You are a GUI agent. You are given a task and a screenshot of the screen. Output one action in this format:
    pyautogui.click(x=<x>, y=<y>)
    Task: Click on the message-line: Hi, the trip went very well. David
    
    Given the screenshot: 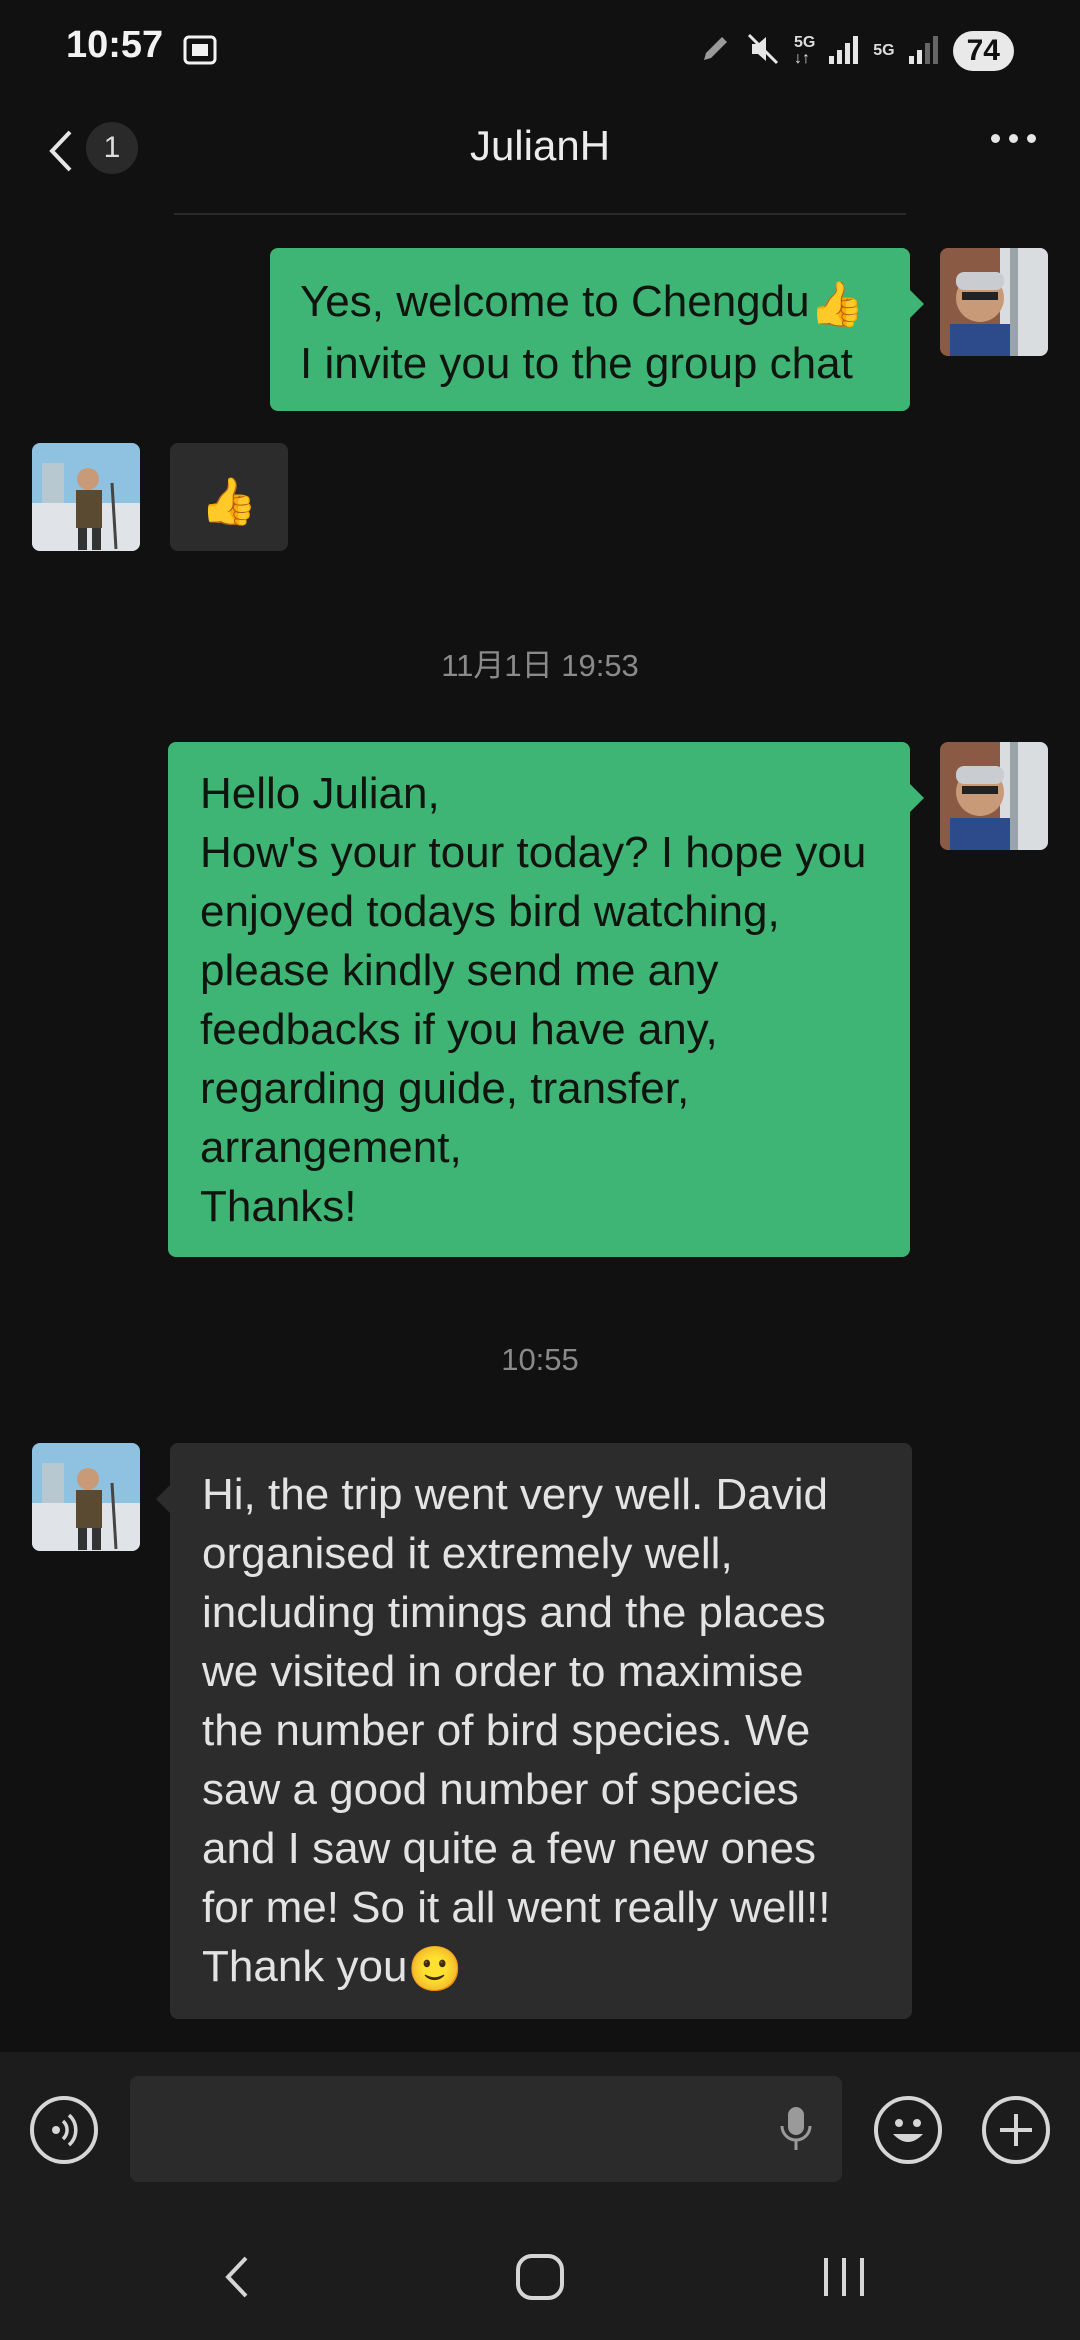 What is the action you would take?
    pyautogui.click(x=515, y=1494)
    